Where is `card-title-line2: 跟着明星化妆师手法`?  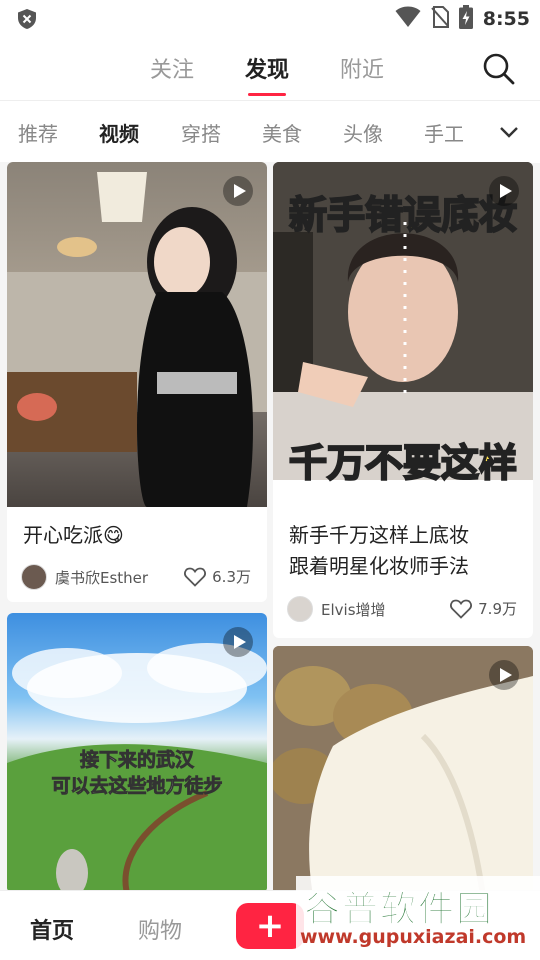 card-title-line2: 跟着明星化妆师手法 is located at coordinates (379, 566).